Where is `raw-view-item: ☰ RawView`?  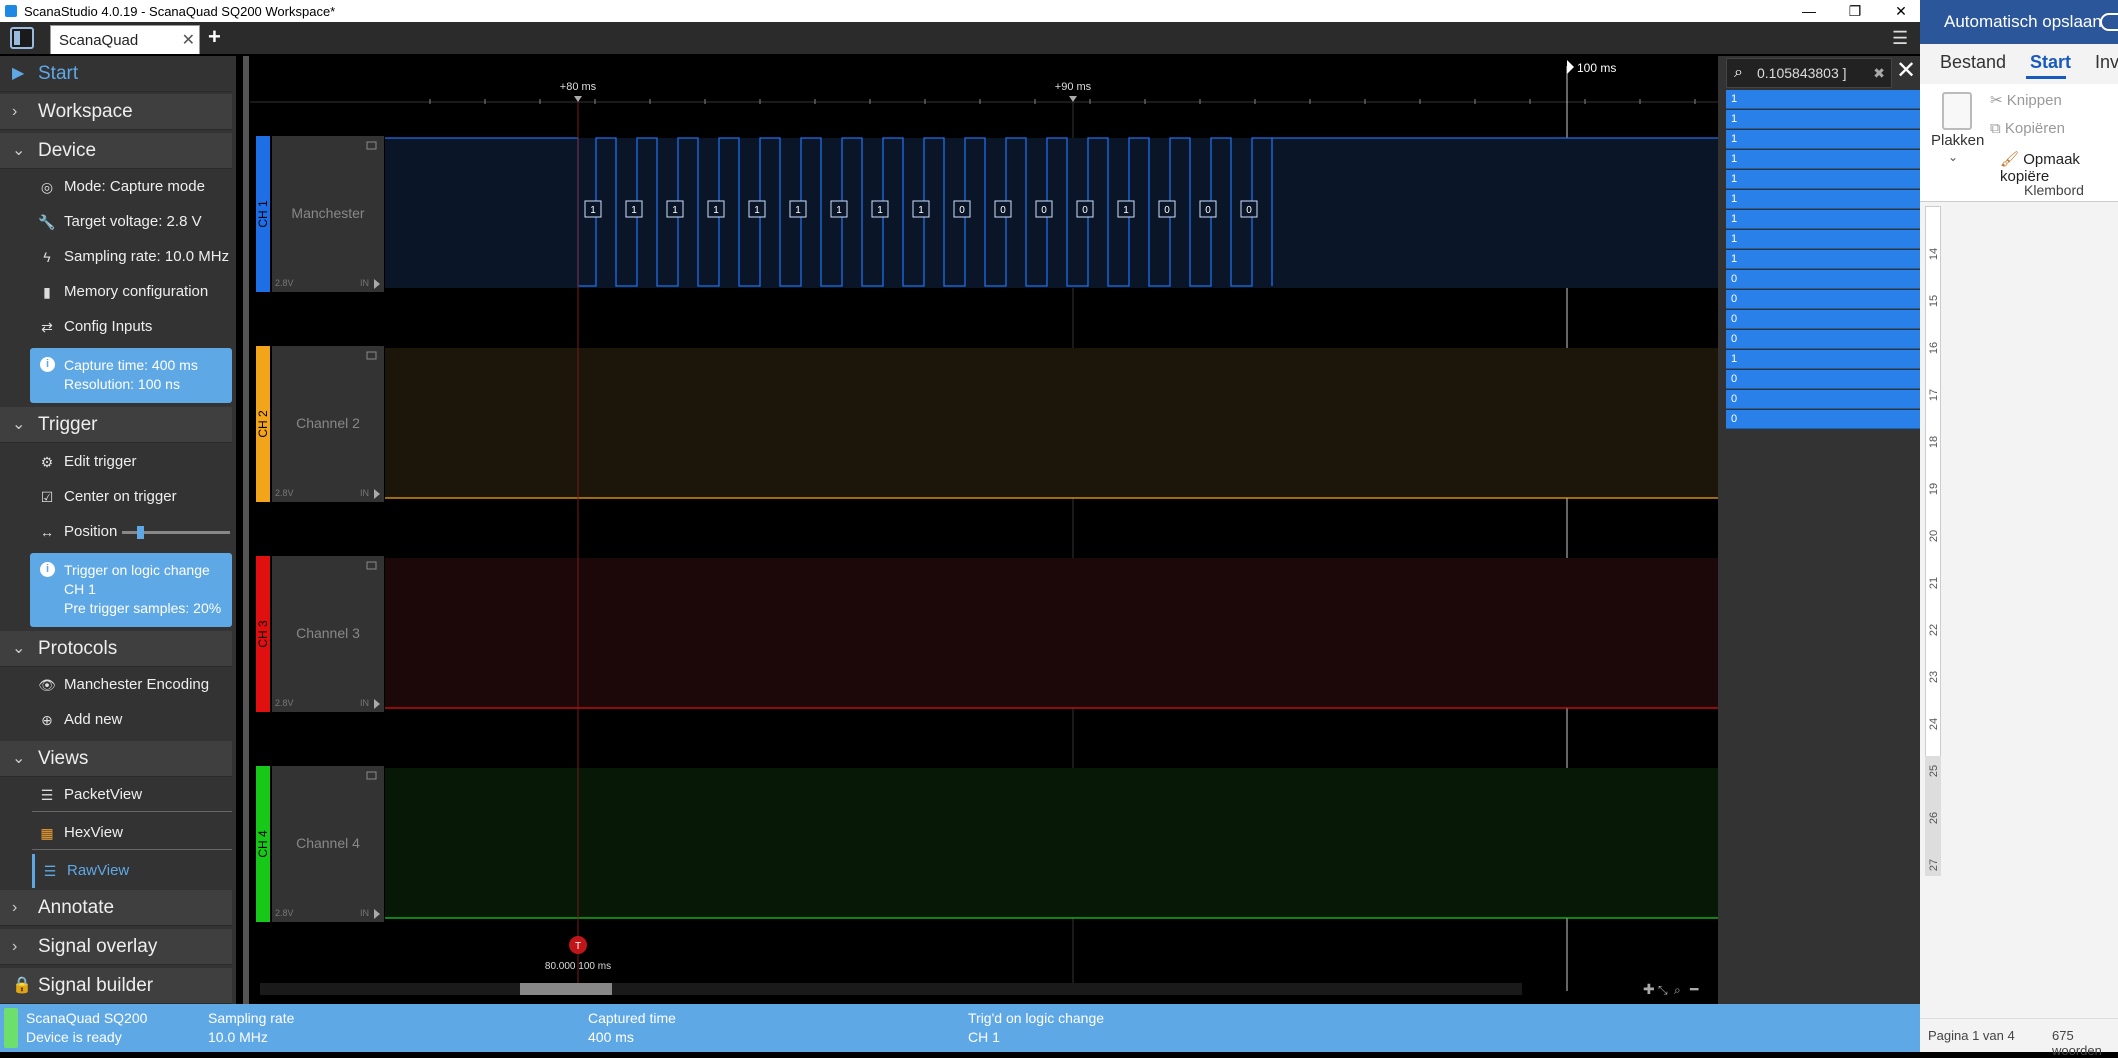 raw-view-item: ☰ RawView is located at coordinates (132, 871).